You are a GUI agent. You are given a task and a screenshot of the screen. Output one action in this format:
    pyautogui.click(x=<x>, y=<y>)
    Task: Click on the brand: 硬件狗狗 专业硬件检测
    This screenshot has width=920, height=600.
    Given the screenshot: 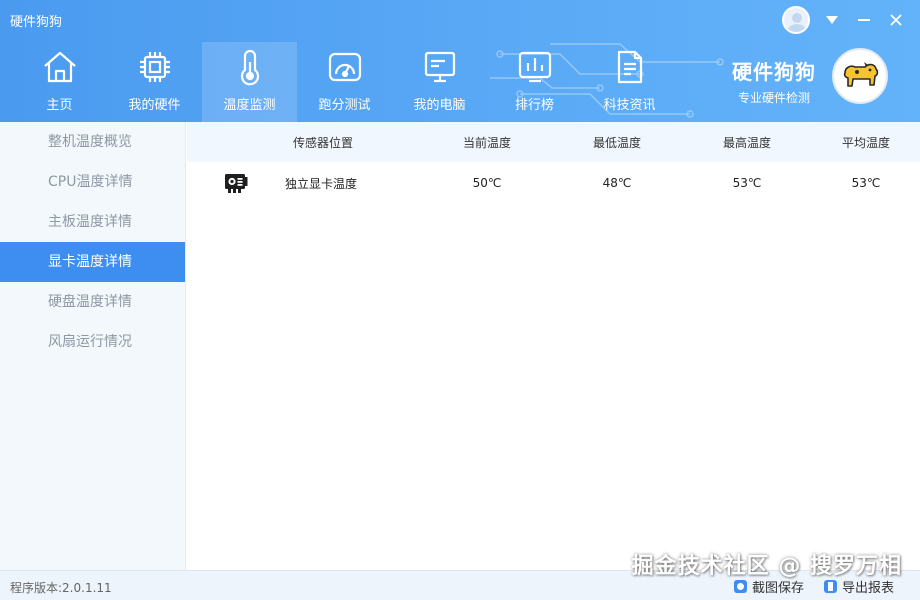 What is the action you would take?
    pyautogui.click(x=774, y=81)
    